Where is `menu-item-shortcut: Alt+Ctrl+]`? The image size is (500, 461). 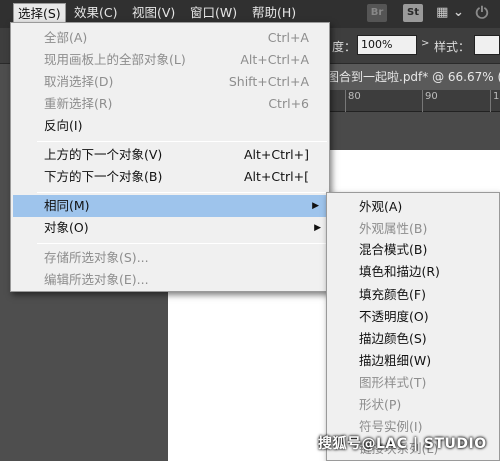
menu-item-shortcut: Alt+Ctrl+] is located at coordinates (276, 154).